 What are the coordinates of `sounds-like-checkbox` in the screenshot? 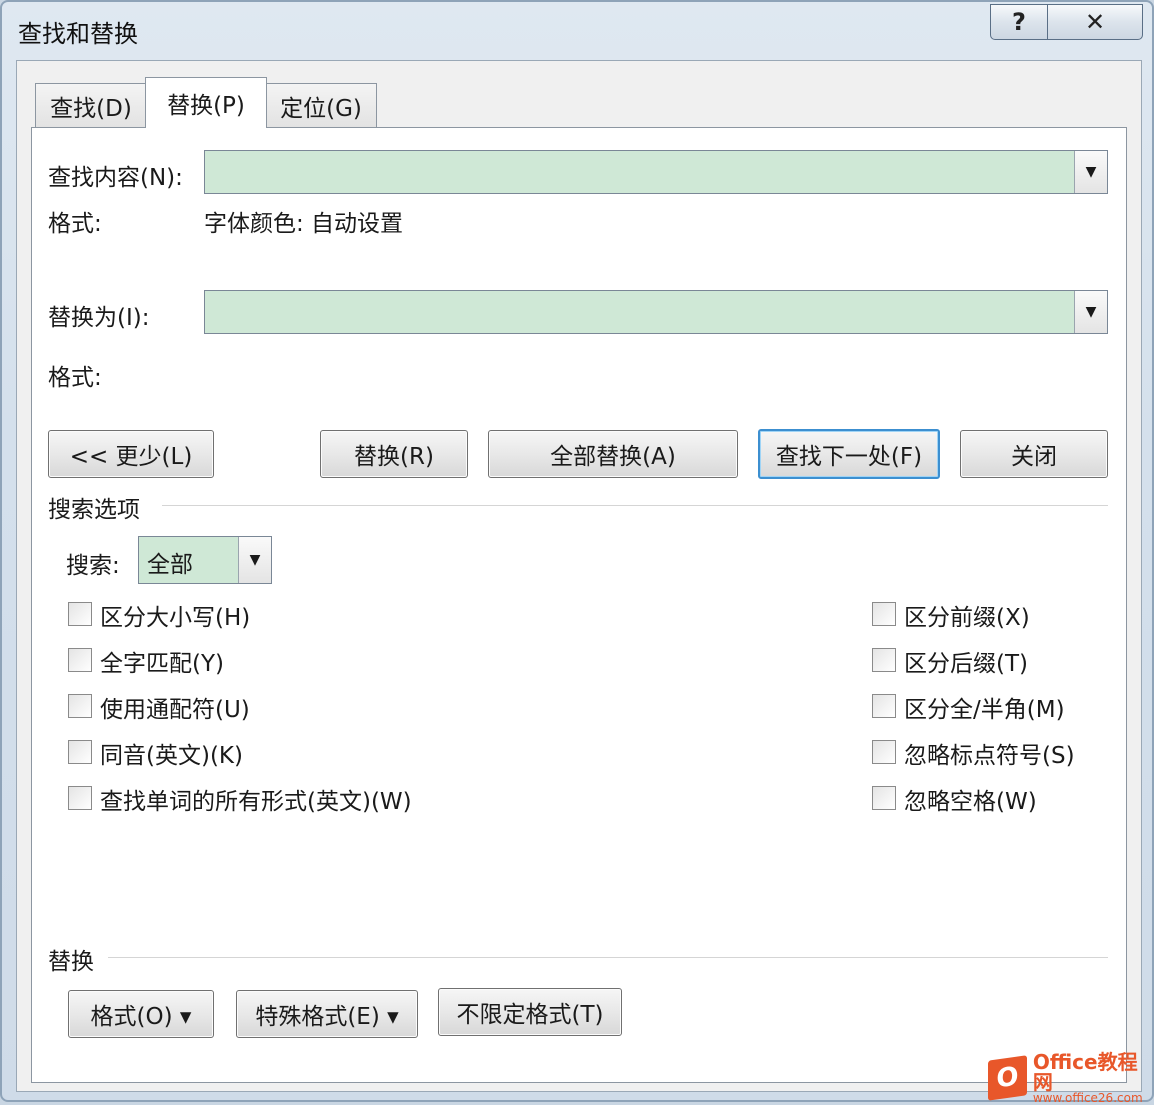 It's located at (80, 752).